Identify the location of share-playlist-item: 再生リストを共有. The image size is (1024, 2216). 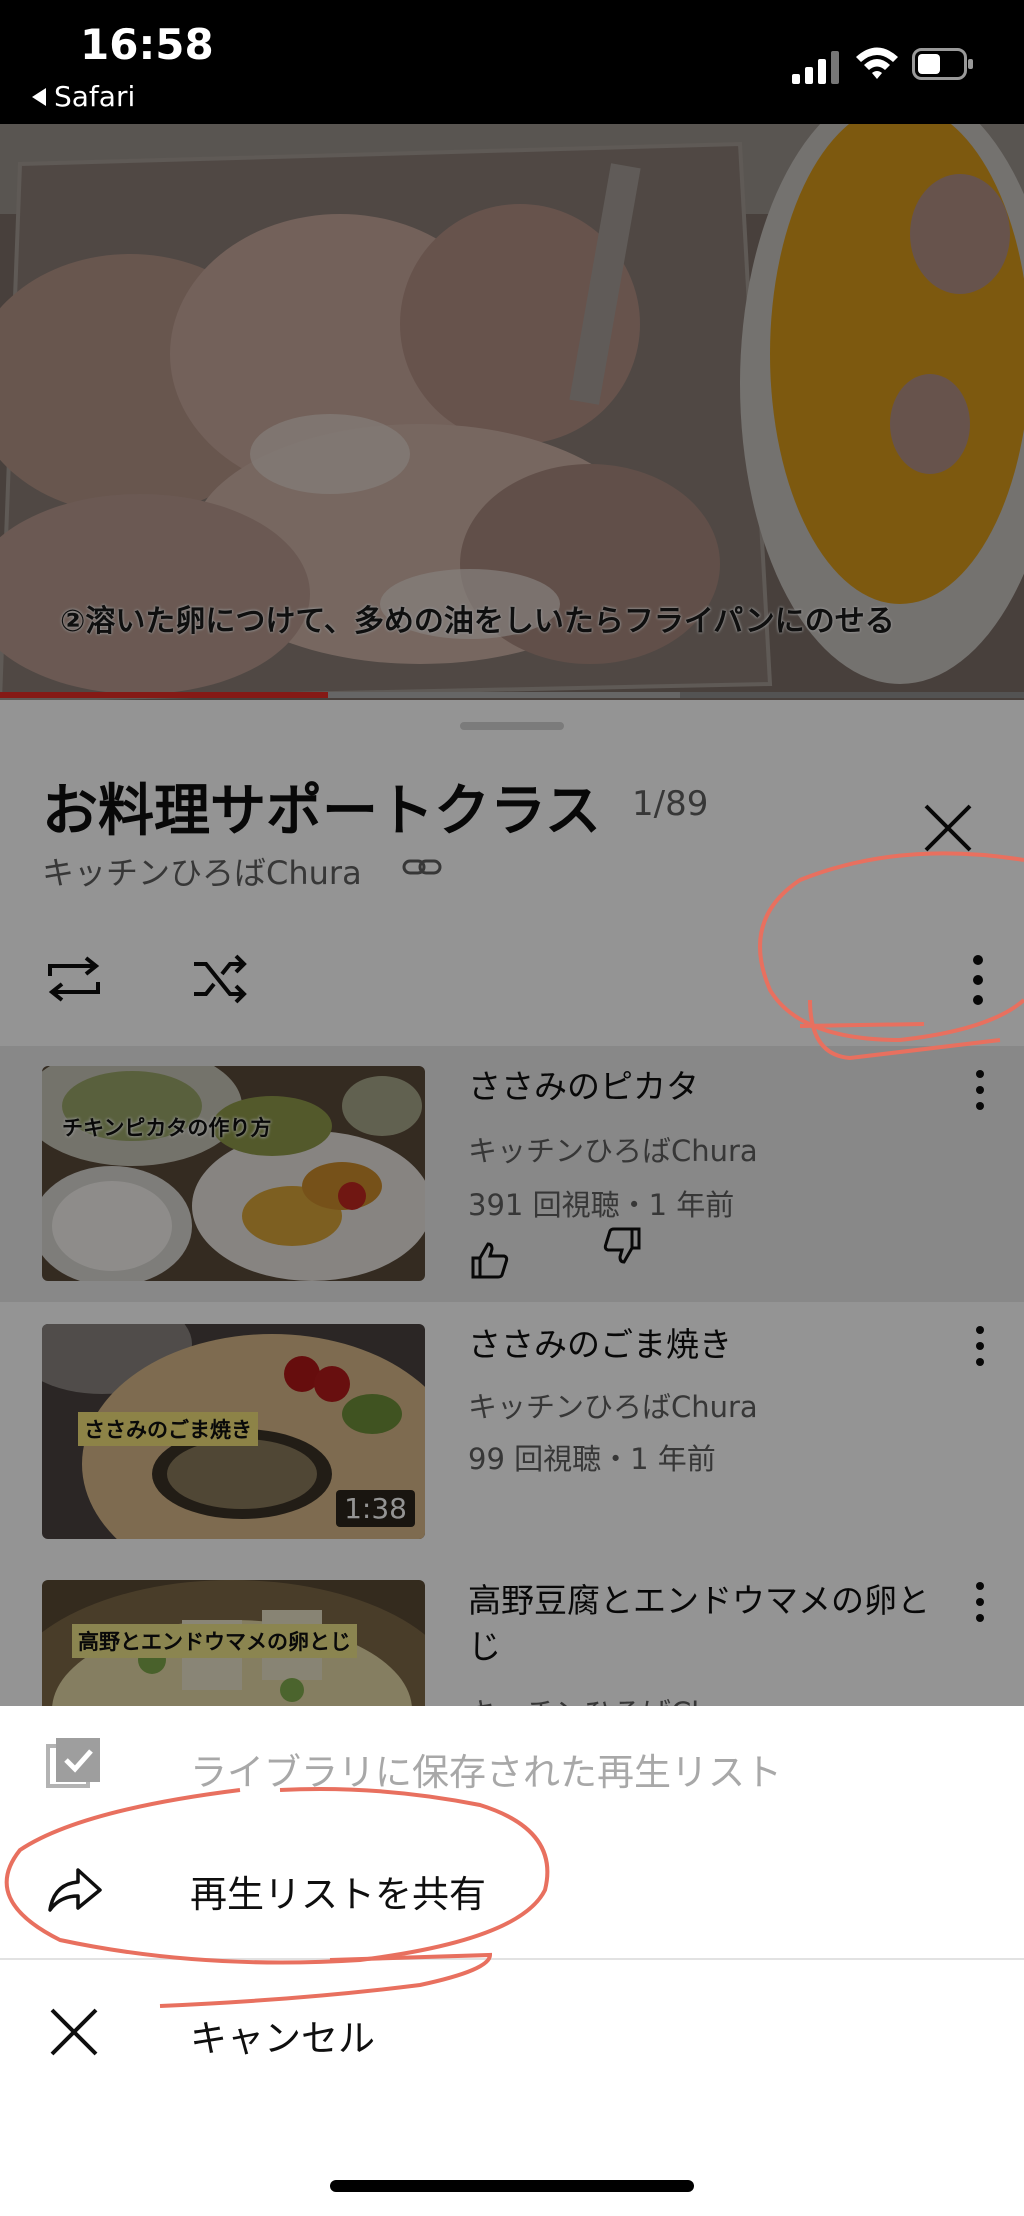
(512, 1888).